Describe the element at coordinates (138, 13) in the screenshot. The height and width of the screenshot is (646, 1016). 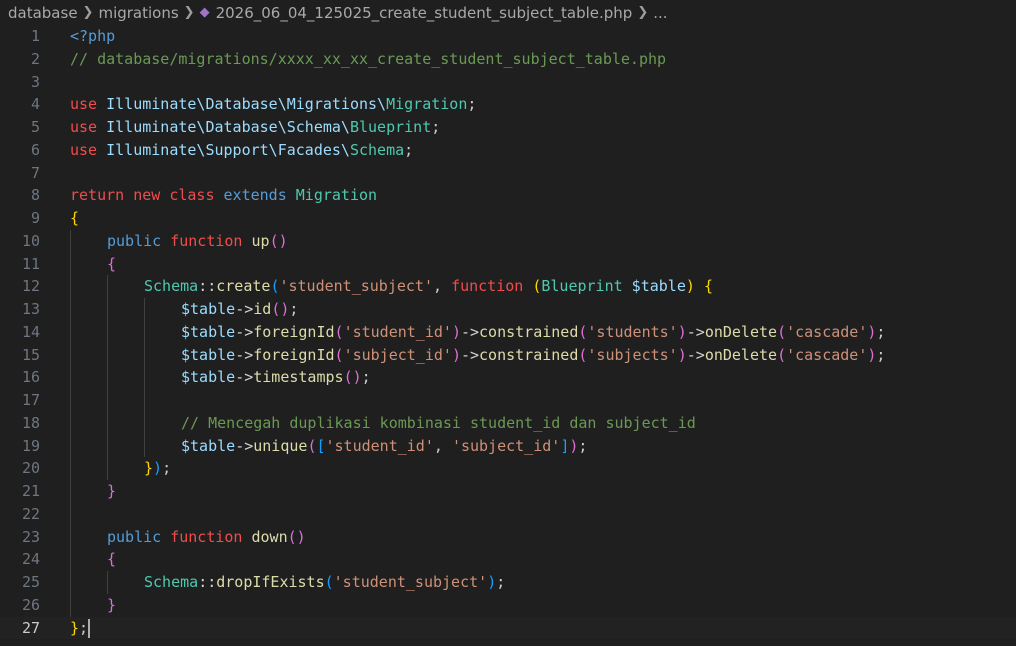
I see `breadcrumb-item-migrations: migrations` at that location.